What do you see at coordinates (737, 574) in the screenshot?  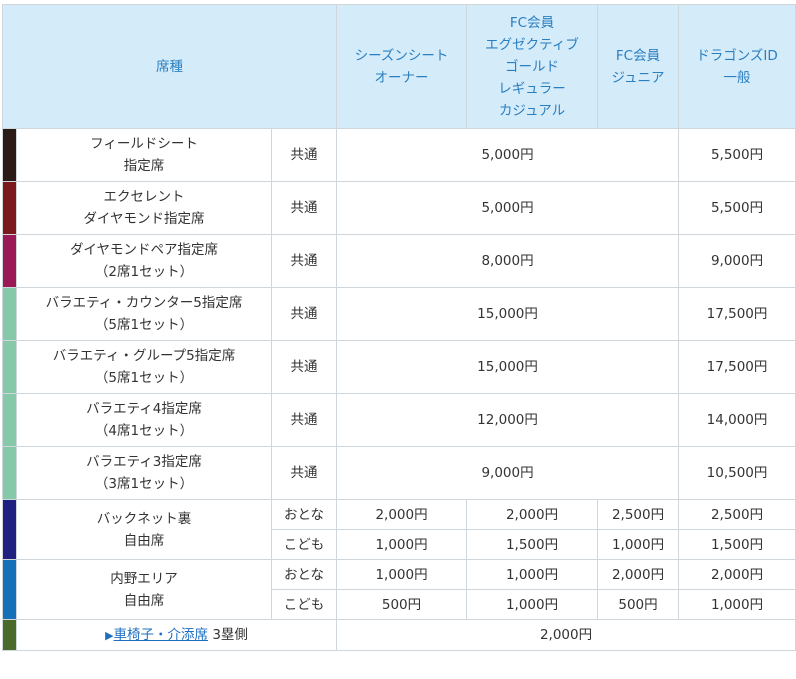 I see `general-price: 2,000円` at bounding box center [737, 574].